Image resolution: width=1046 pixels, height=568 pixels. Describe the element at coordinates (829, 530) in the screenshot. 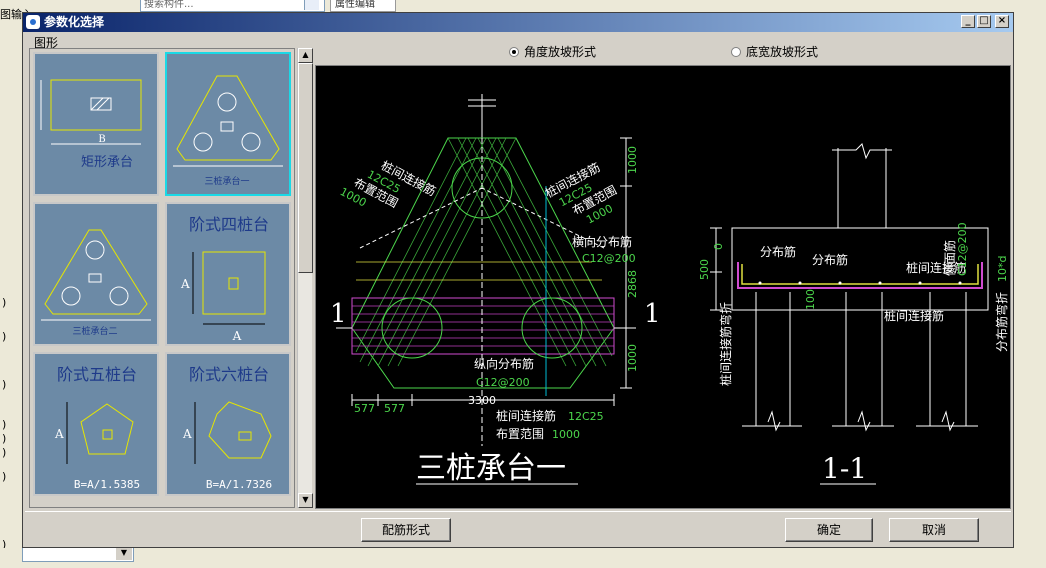

I see `ok-button: 确定` at that location.